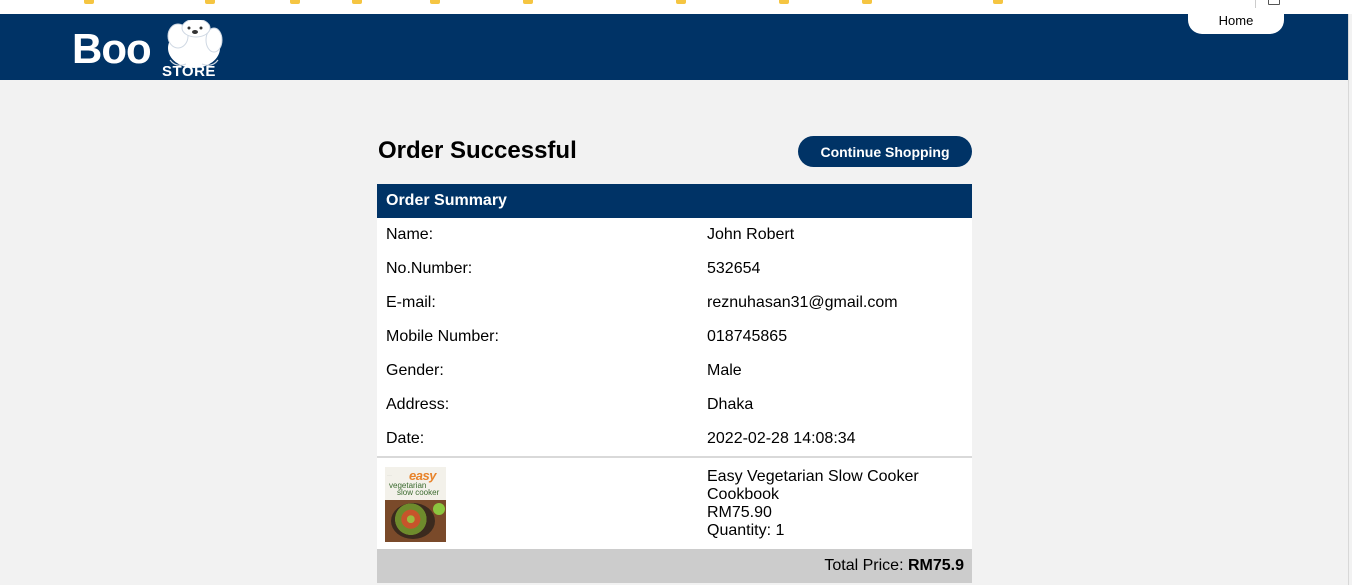  I want to click on total-value: RM75.9, so click(935, 565).